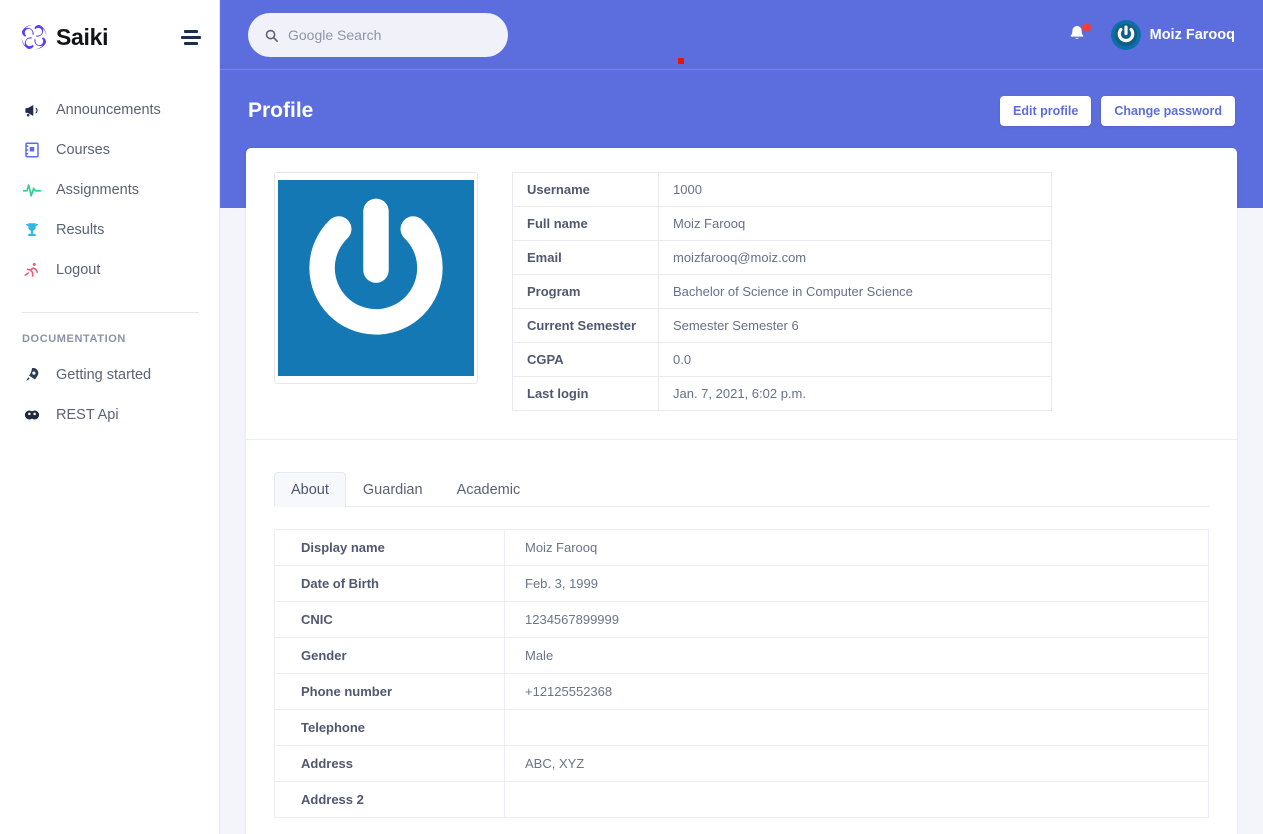  Describe the element at coordinates (1086, 27) in the screenshot. I see `notification-badge` at that location.